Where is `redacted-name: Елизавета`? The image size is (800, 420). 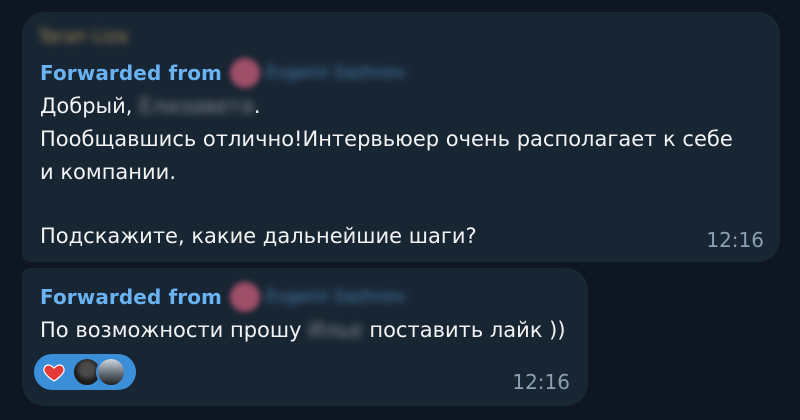
redacted-name: Елизавета is located at coordinates (196, 106).